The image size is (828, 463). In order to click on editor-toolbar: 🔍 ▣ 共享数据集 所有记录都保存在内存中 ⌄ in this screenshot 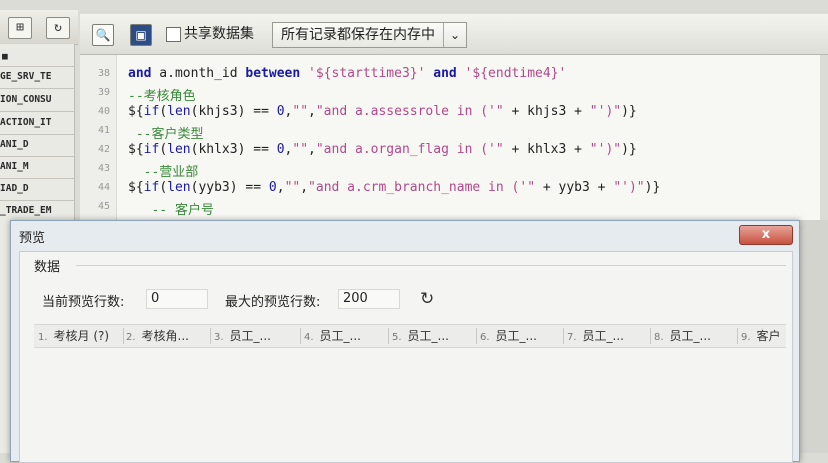, I will do `click(454, 34)`.